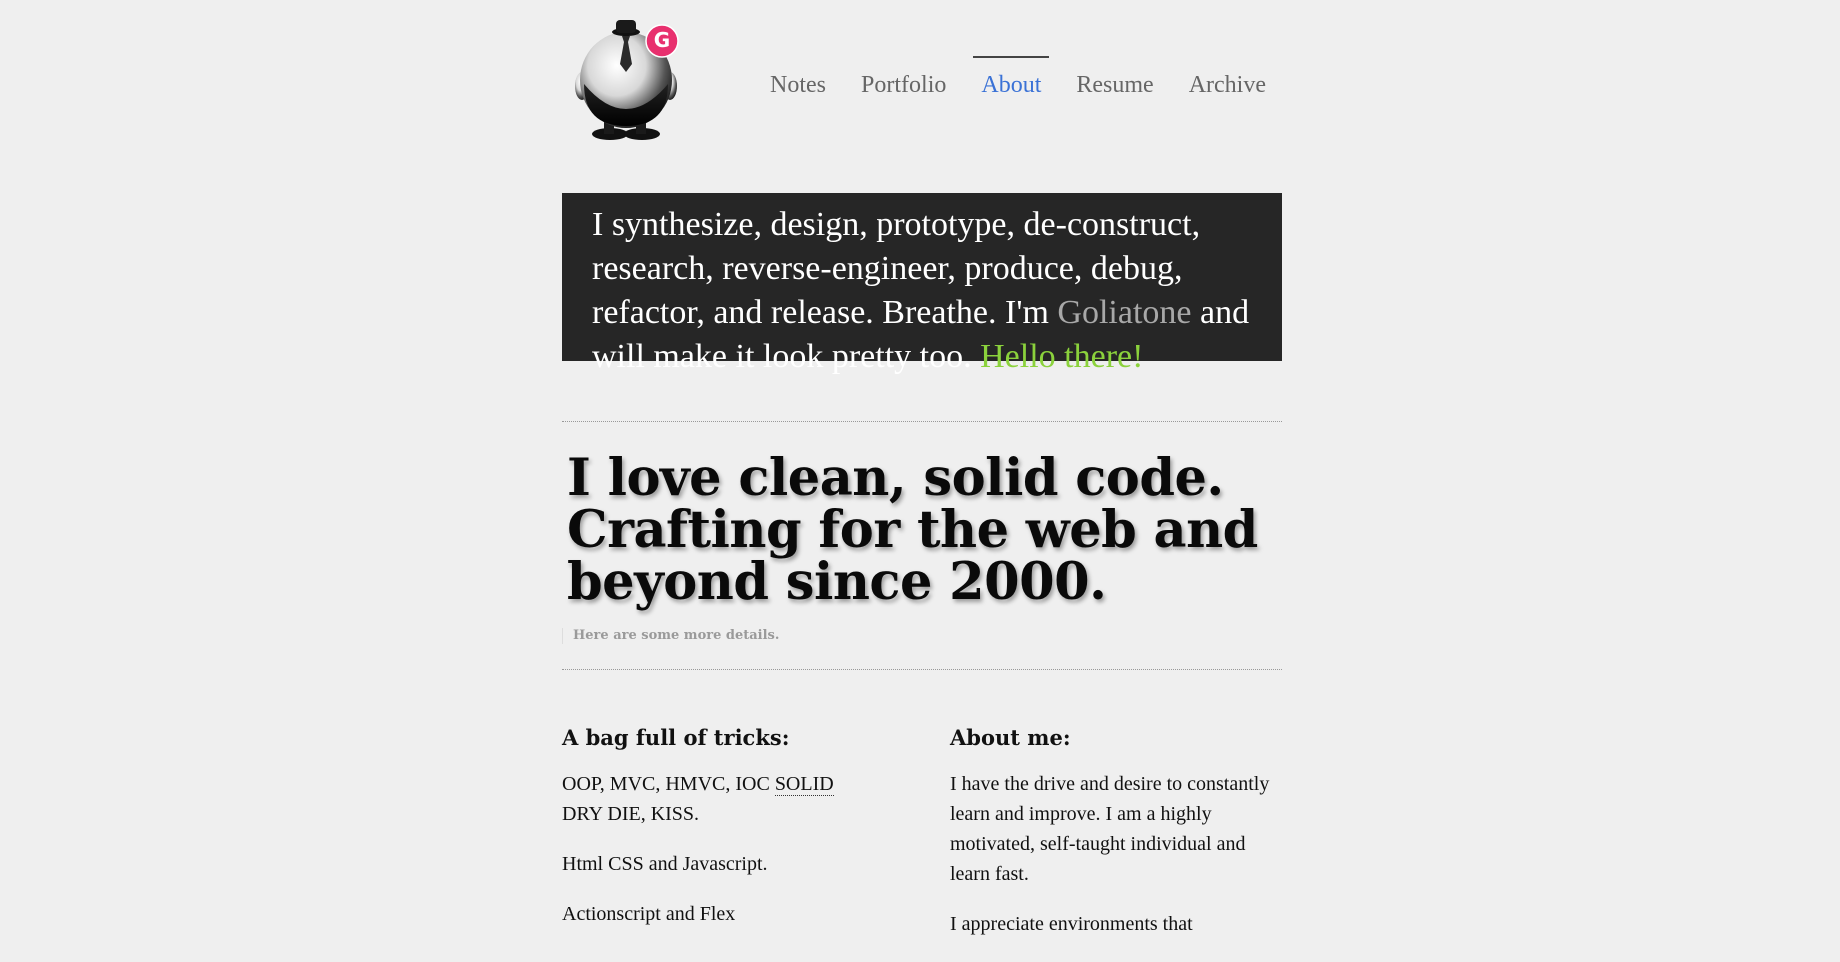 This screenshot has width=1840, height=962. Describe the element at coordinates (895, 478) in the screenshot. I see `headline-line-1: I love clean, solid code.` at that location.